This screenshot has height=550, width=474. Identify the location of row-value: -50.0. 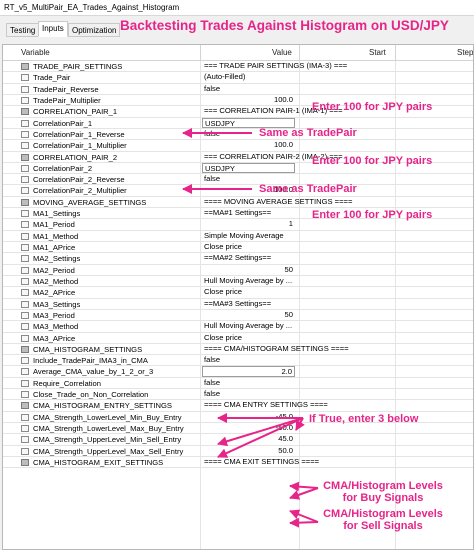
(248, 428).